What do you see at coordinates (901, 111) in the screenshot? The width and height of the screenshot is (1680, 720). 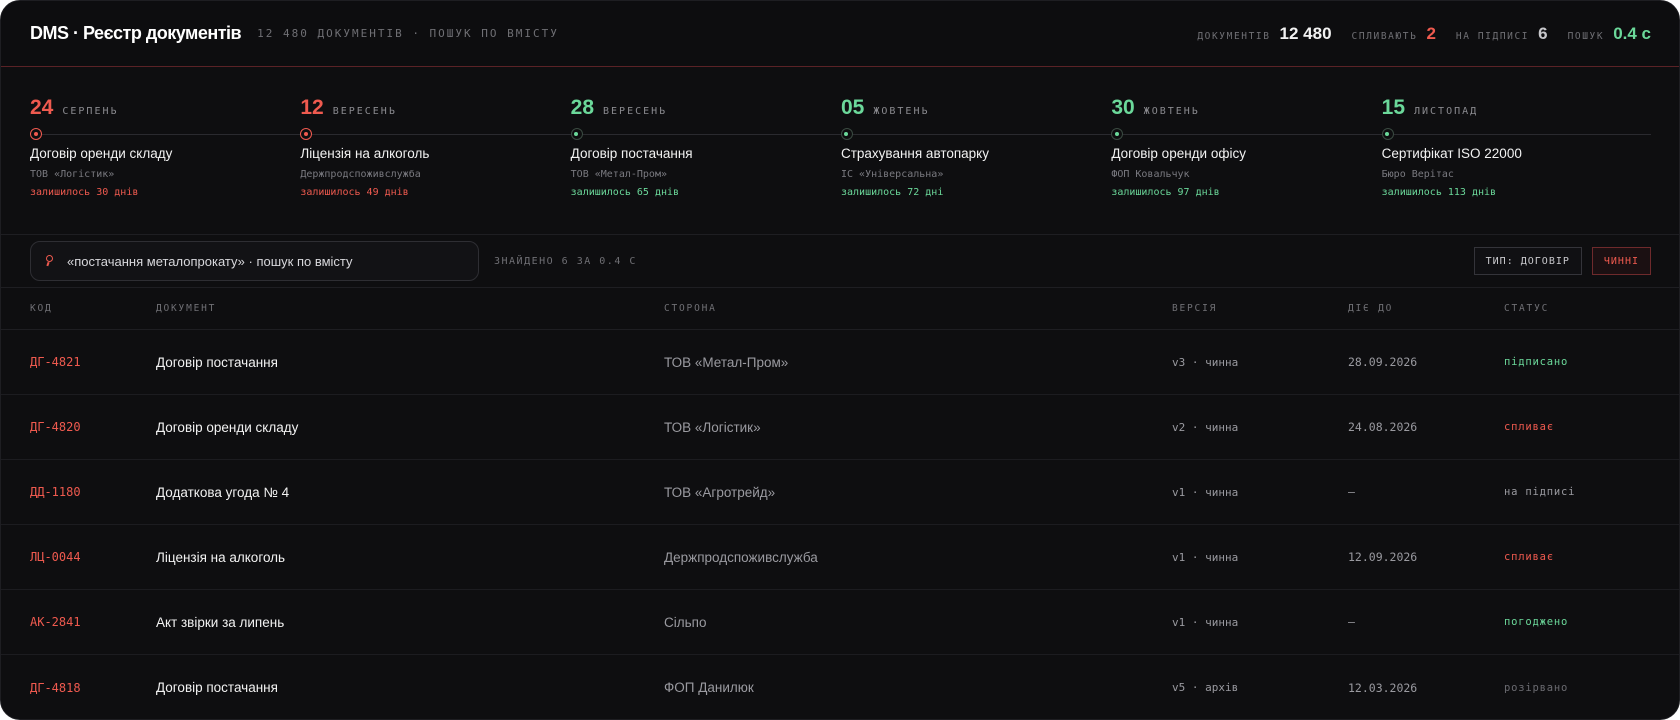 I see `deadline-month: ЖОВТЕНЬ` at bounding box center [901, 111].